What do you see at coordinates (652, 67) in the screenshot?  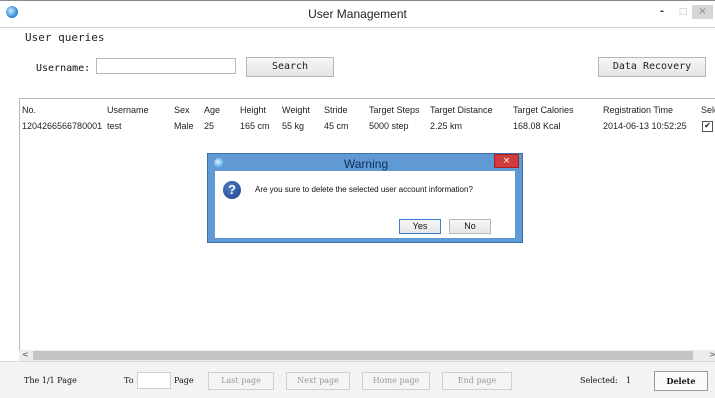 I see `data-recovery-button: Data Recovery` at bounding box center [652, 67].